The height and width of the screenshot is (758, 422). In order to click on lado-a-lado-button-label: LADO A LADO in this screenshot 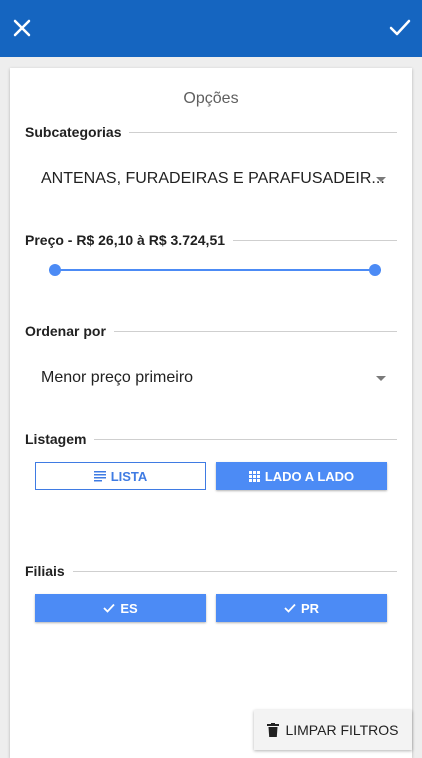, I will do `click(309, 476)`.